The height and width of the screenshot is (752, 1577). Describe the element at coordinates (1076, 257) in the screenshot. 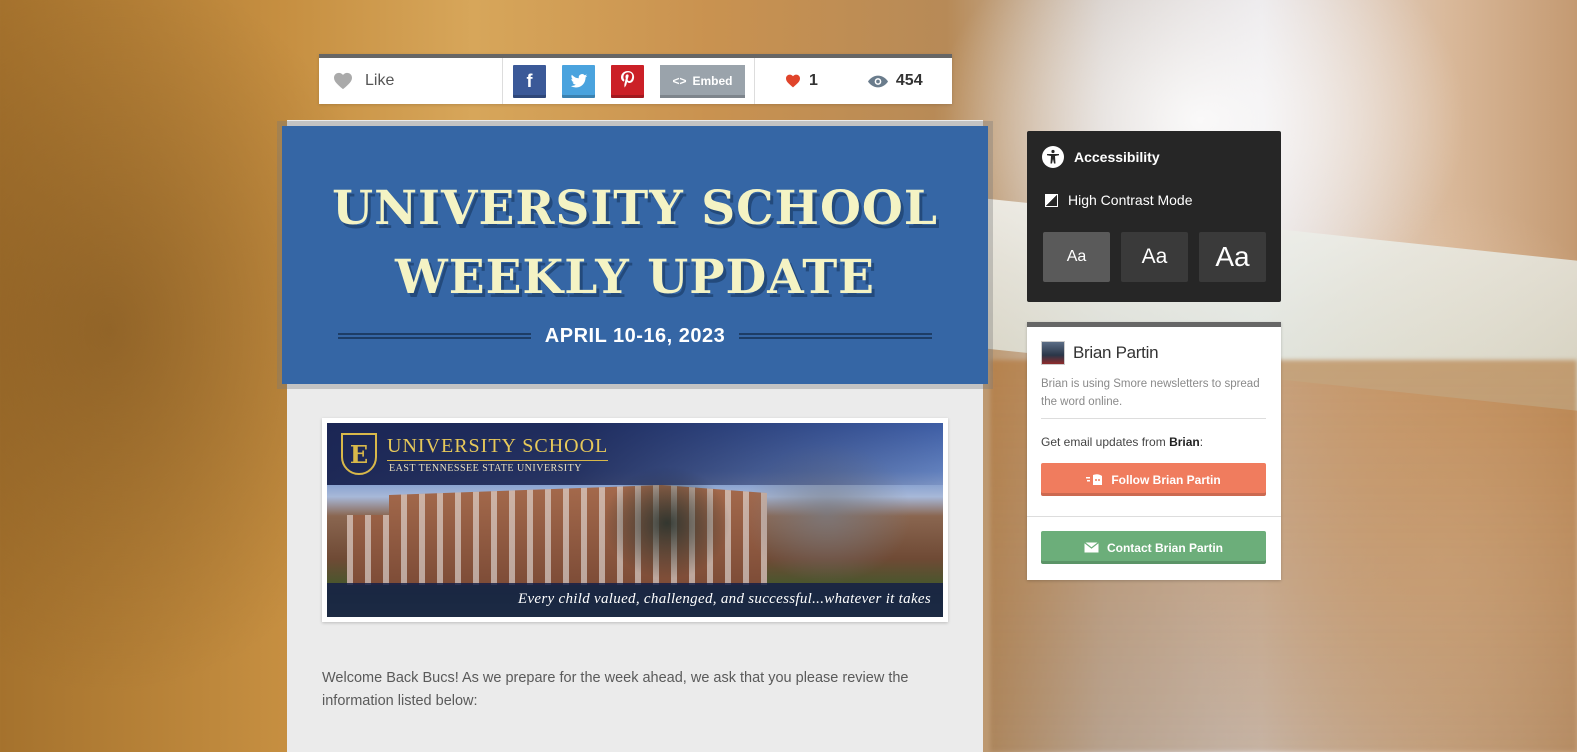

I see `font-size-small-button: Aa` at that location.